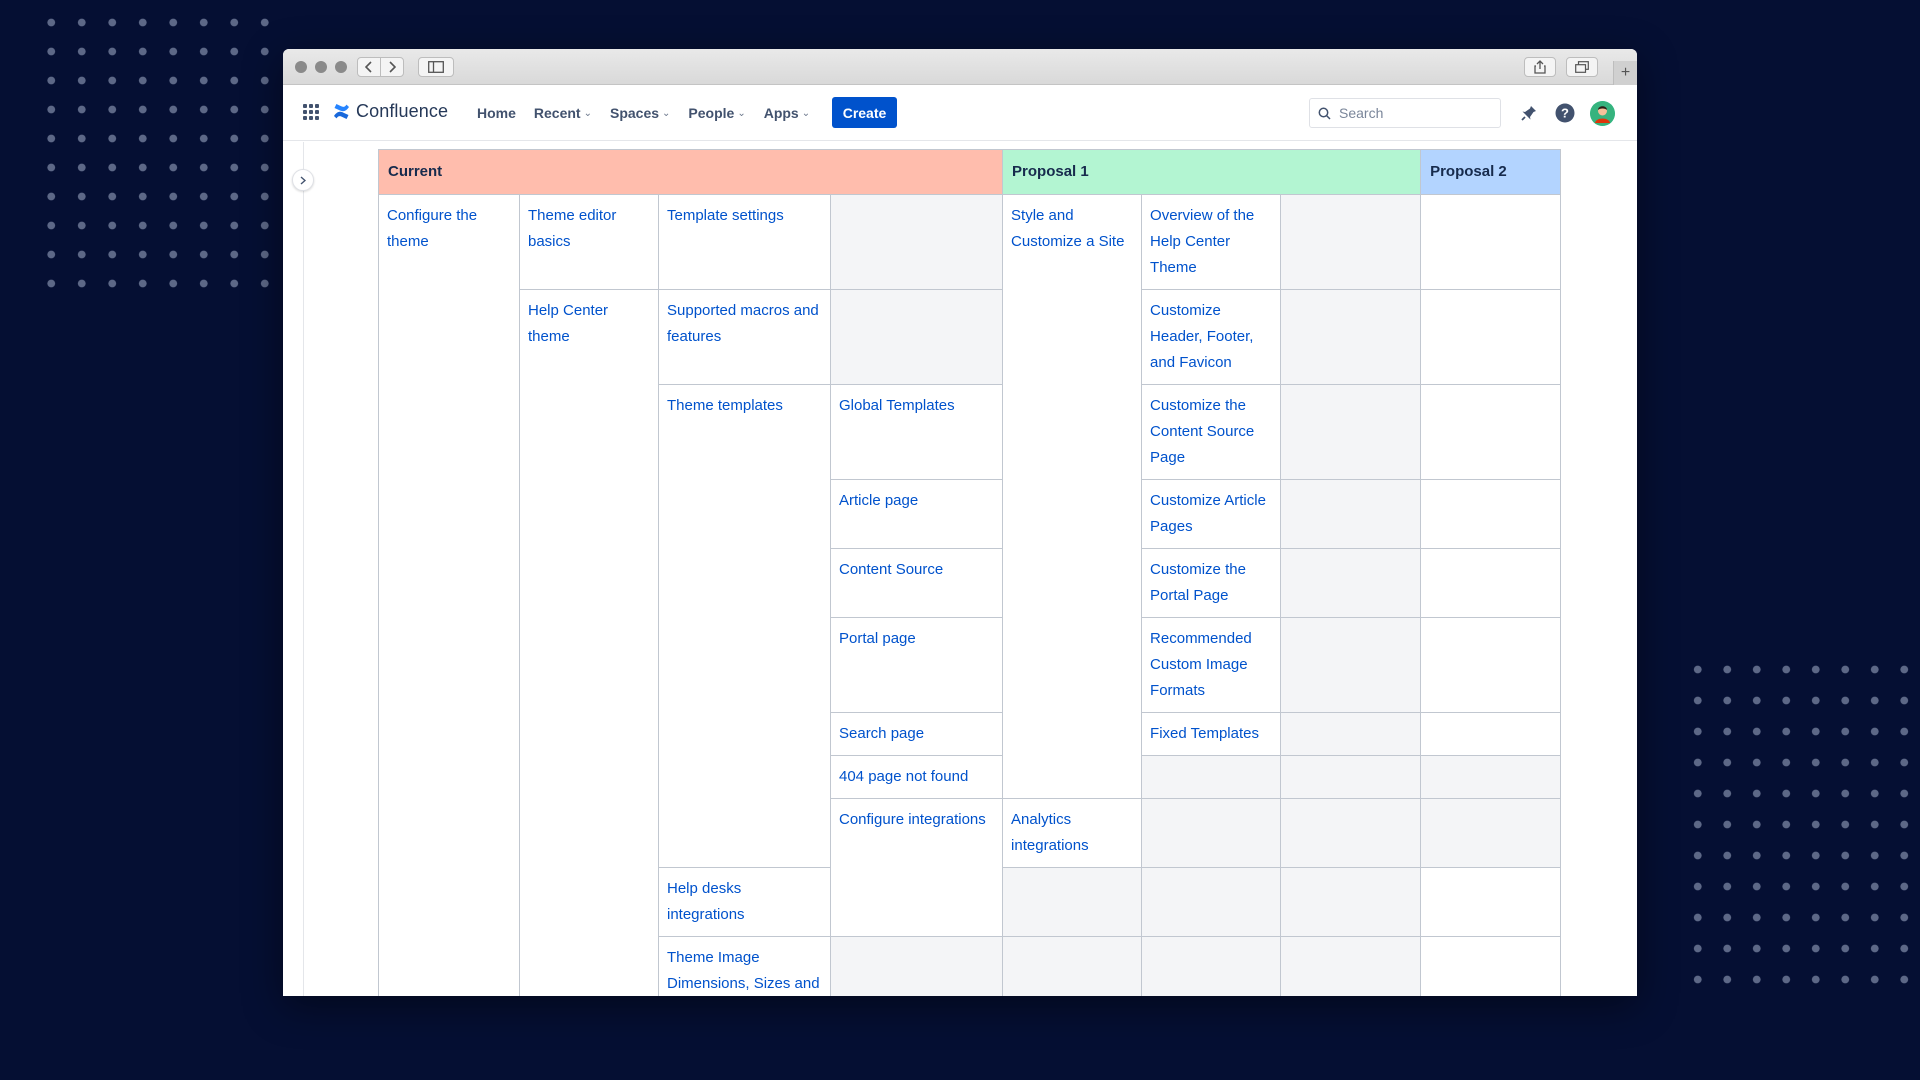 The height and width of the screenshot is (1080, 1920). Describe the element at coordinates (301, 67) in the screenshot. I see `close-window-button` at that location.